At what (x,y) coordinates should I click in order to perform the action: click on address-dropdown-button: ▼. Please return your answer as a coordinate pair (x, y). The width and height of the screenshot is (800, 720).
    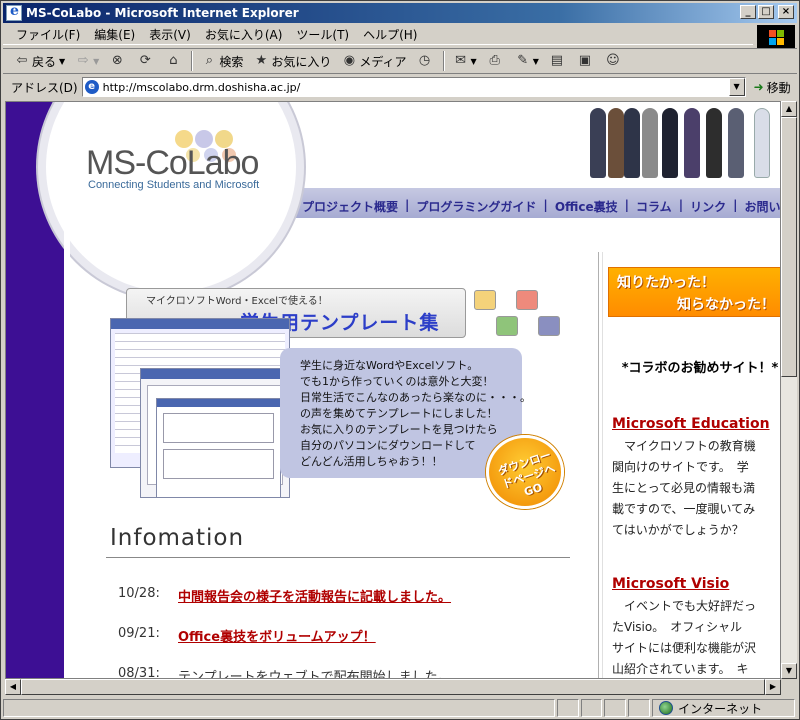
    Looking at the image, I should click on (736, 87).